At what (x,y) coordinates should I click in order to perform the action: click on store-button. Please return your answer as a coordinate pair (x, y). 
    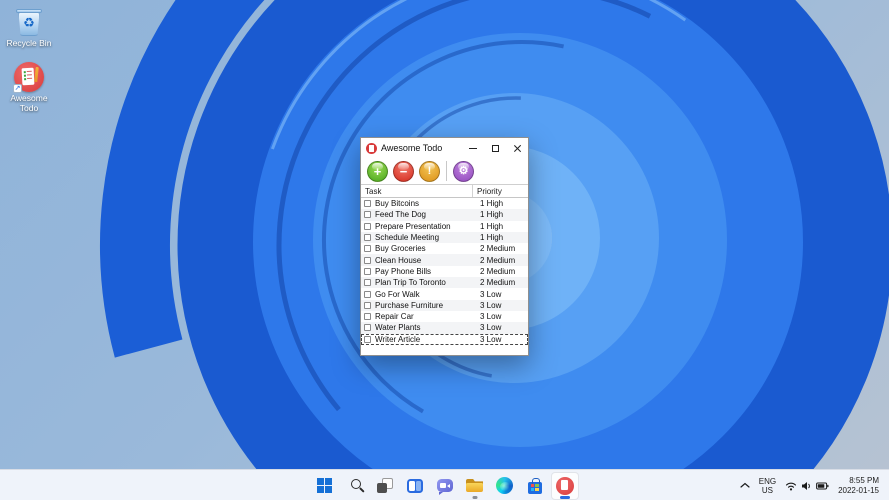
    Looking at the image, I should click on (535, 486).